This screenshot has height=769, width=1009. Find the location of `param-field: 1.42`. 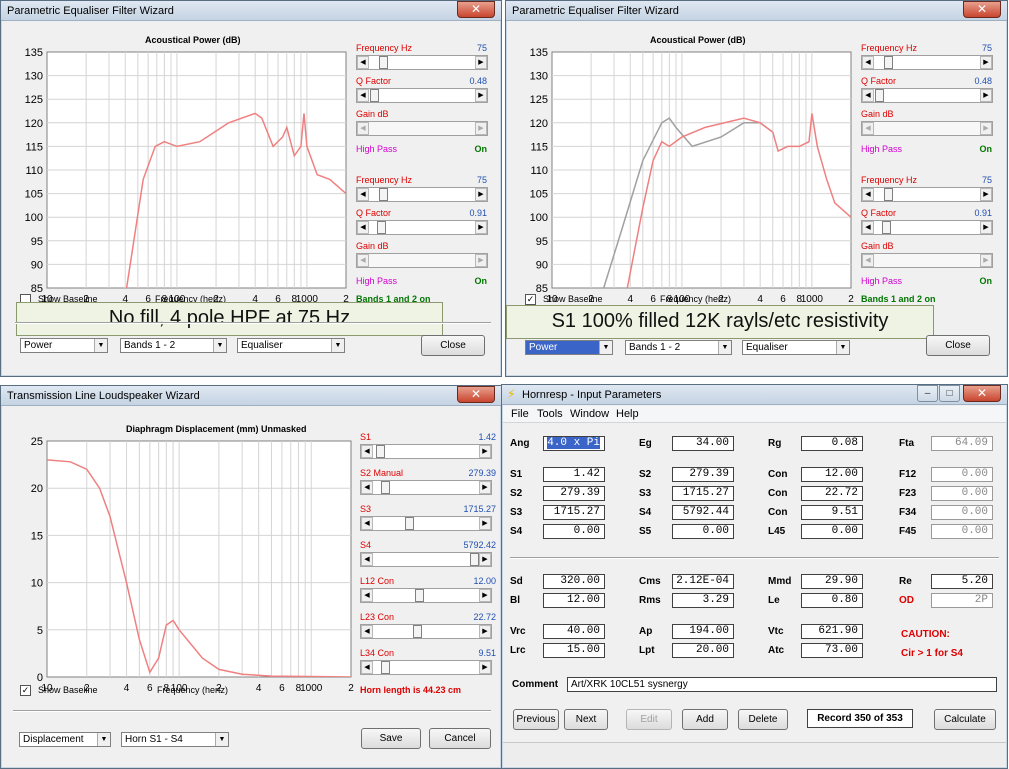

param-field: 1.42 is located at coordinates (574, 474).